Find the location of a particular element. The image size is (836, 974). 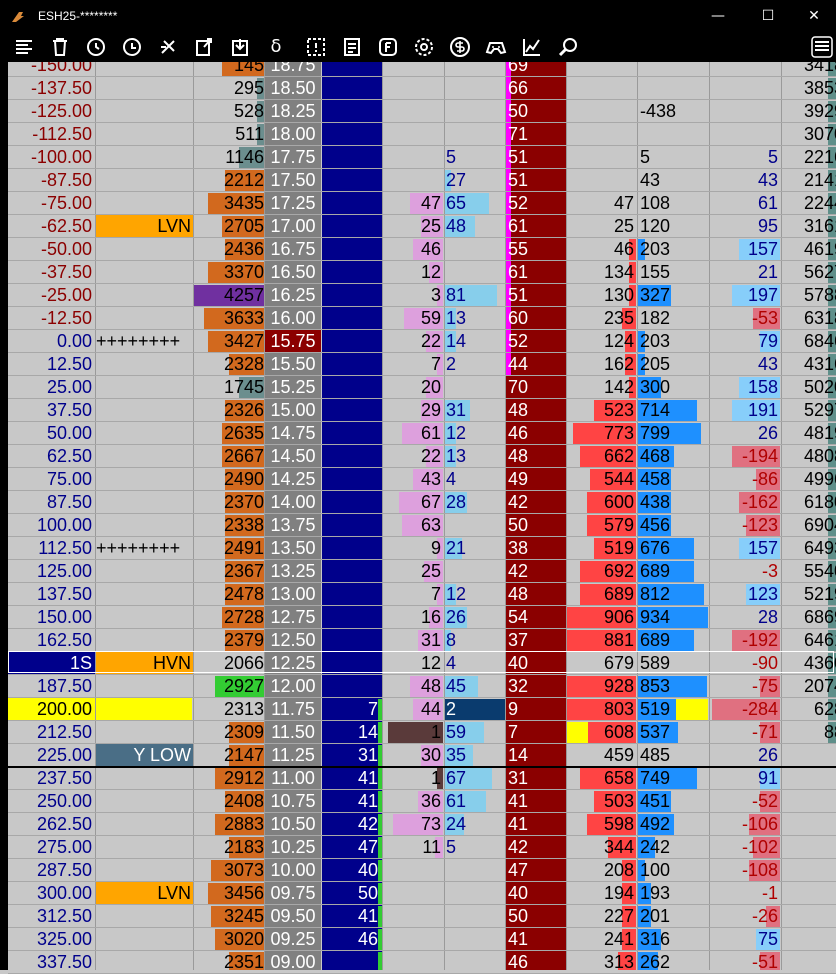

ask-trade-value: 48 is located at coordinates (456, 226).